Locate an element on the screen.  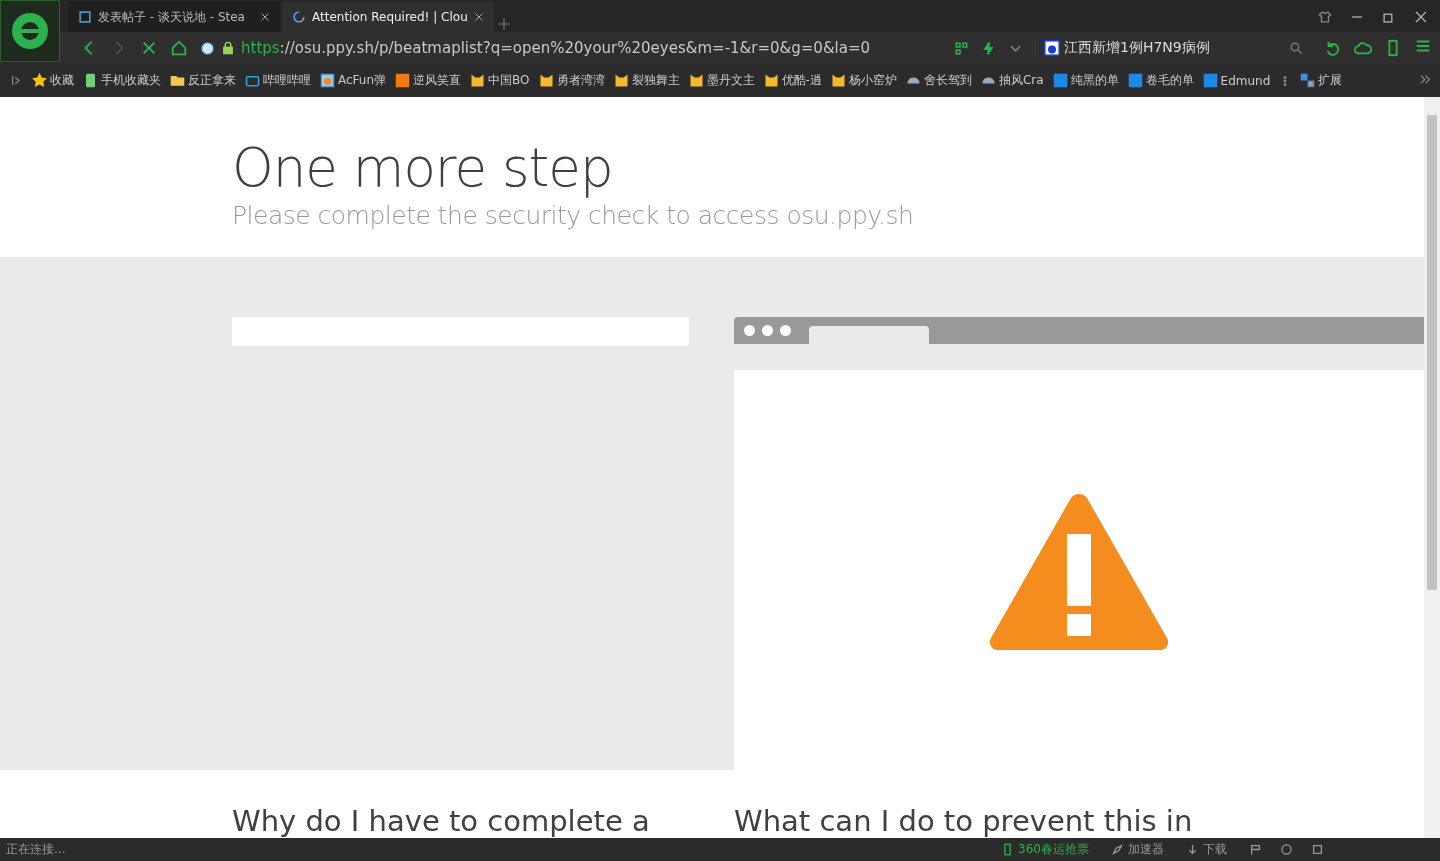
search-field: 江西新增1例H7N9病例 is located at coordinates (1173, 48).